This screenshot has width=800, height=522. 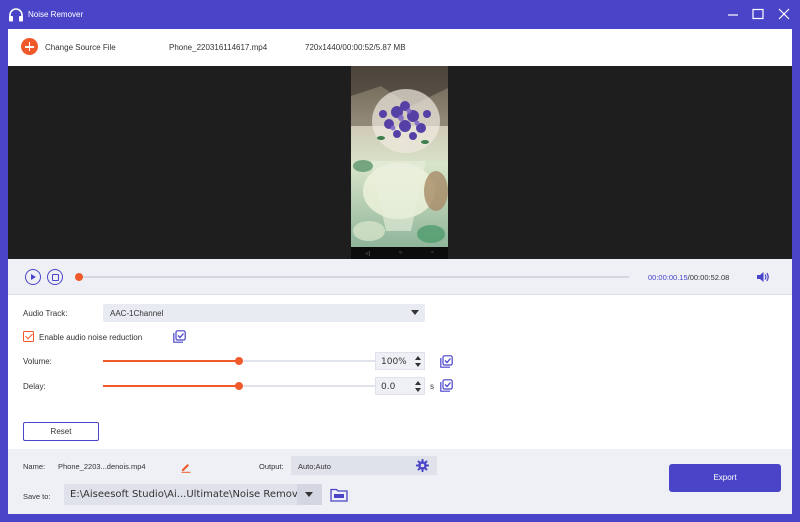 I want to click on volume-value: 100%, so click(x=394, y=362).